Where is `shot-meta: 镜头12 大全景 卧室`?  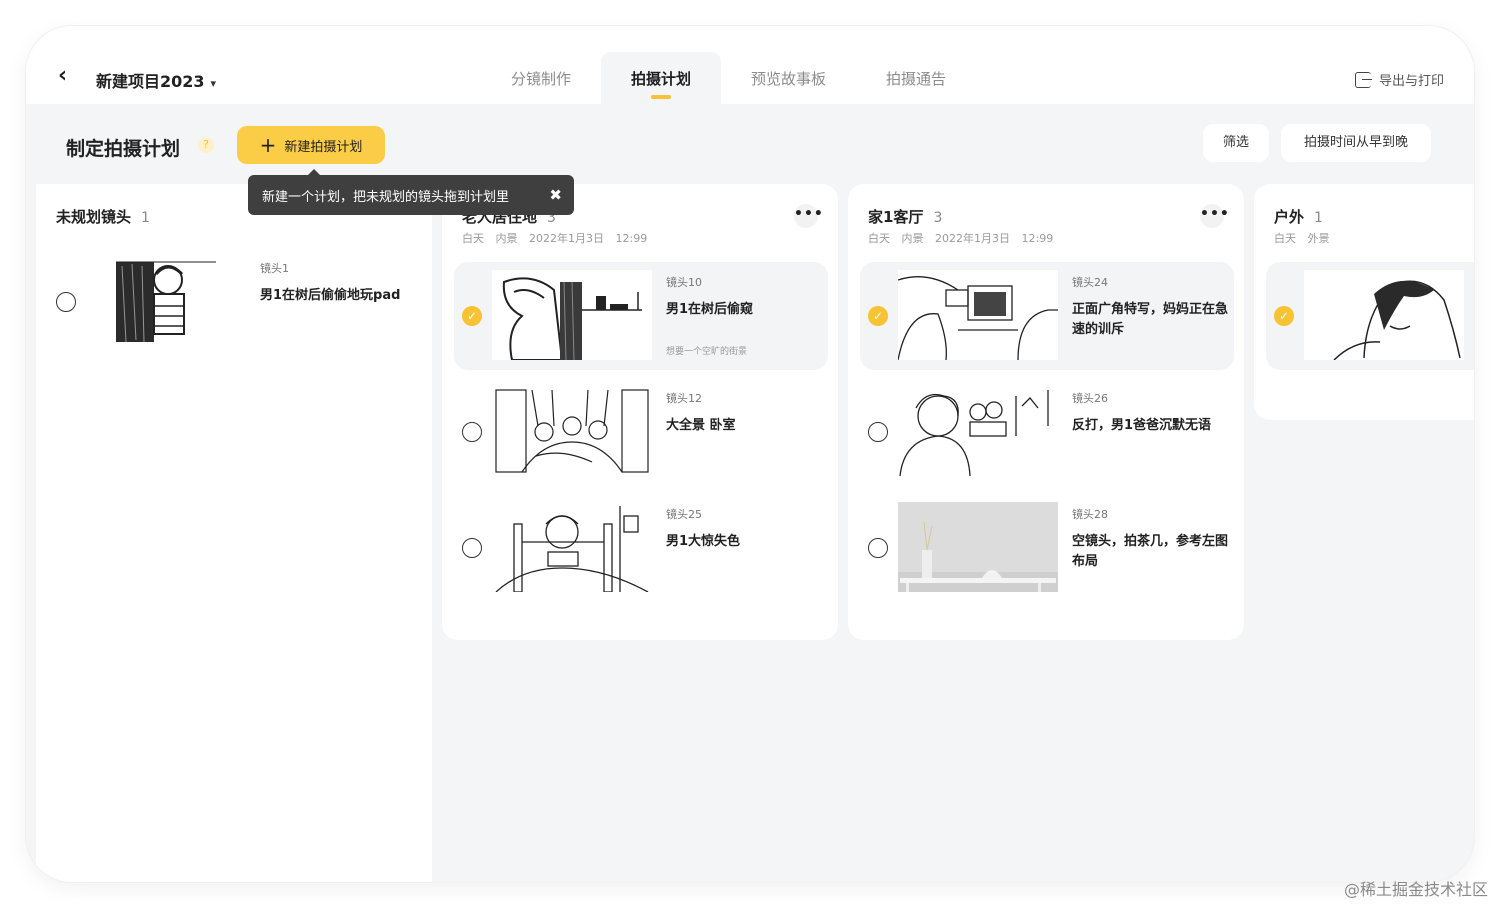 shot-meta: 镜头12 大全景 卧室 is located at coordinates (745, 413).